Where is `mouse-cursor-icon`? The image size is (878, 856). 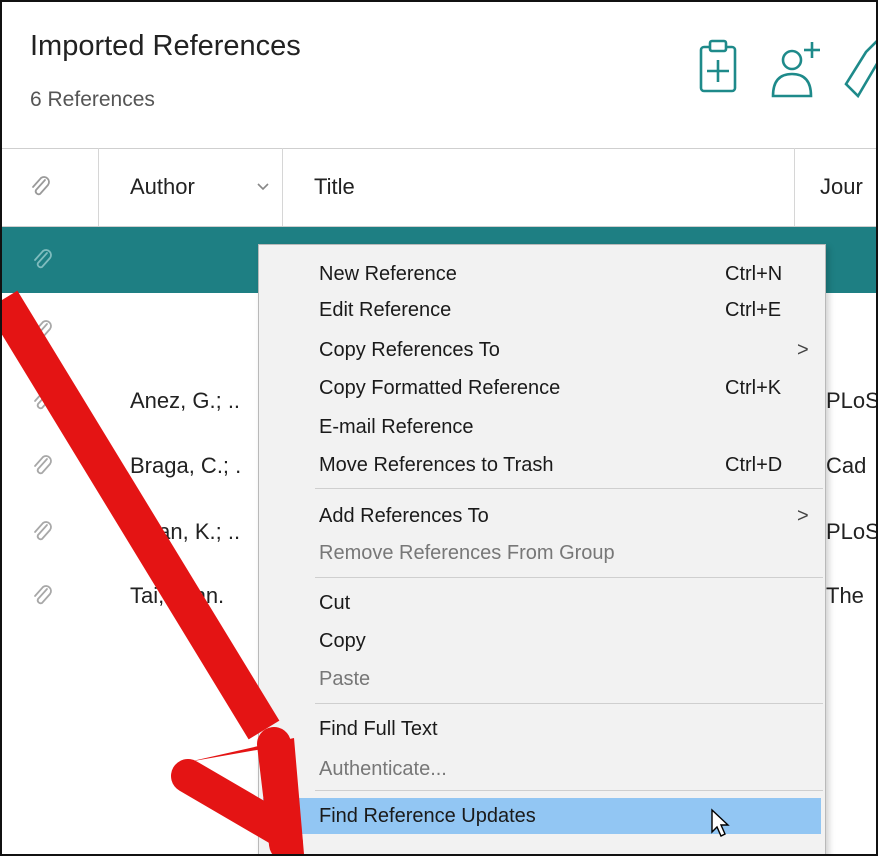 mouse-cursor-icon is located at coordinates (720, 822).